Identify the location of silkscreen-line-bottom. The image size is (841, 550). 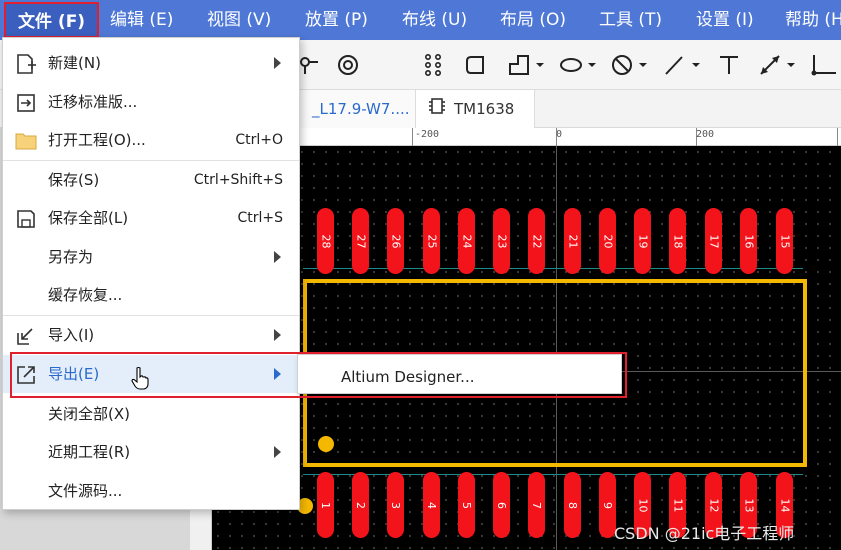
(553, 474).